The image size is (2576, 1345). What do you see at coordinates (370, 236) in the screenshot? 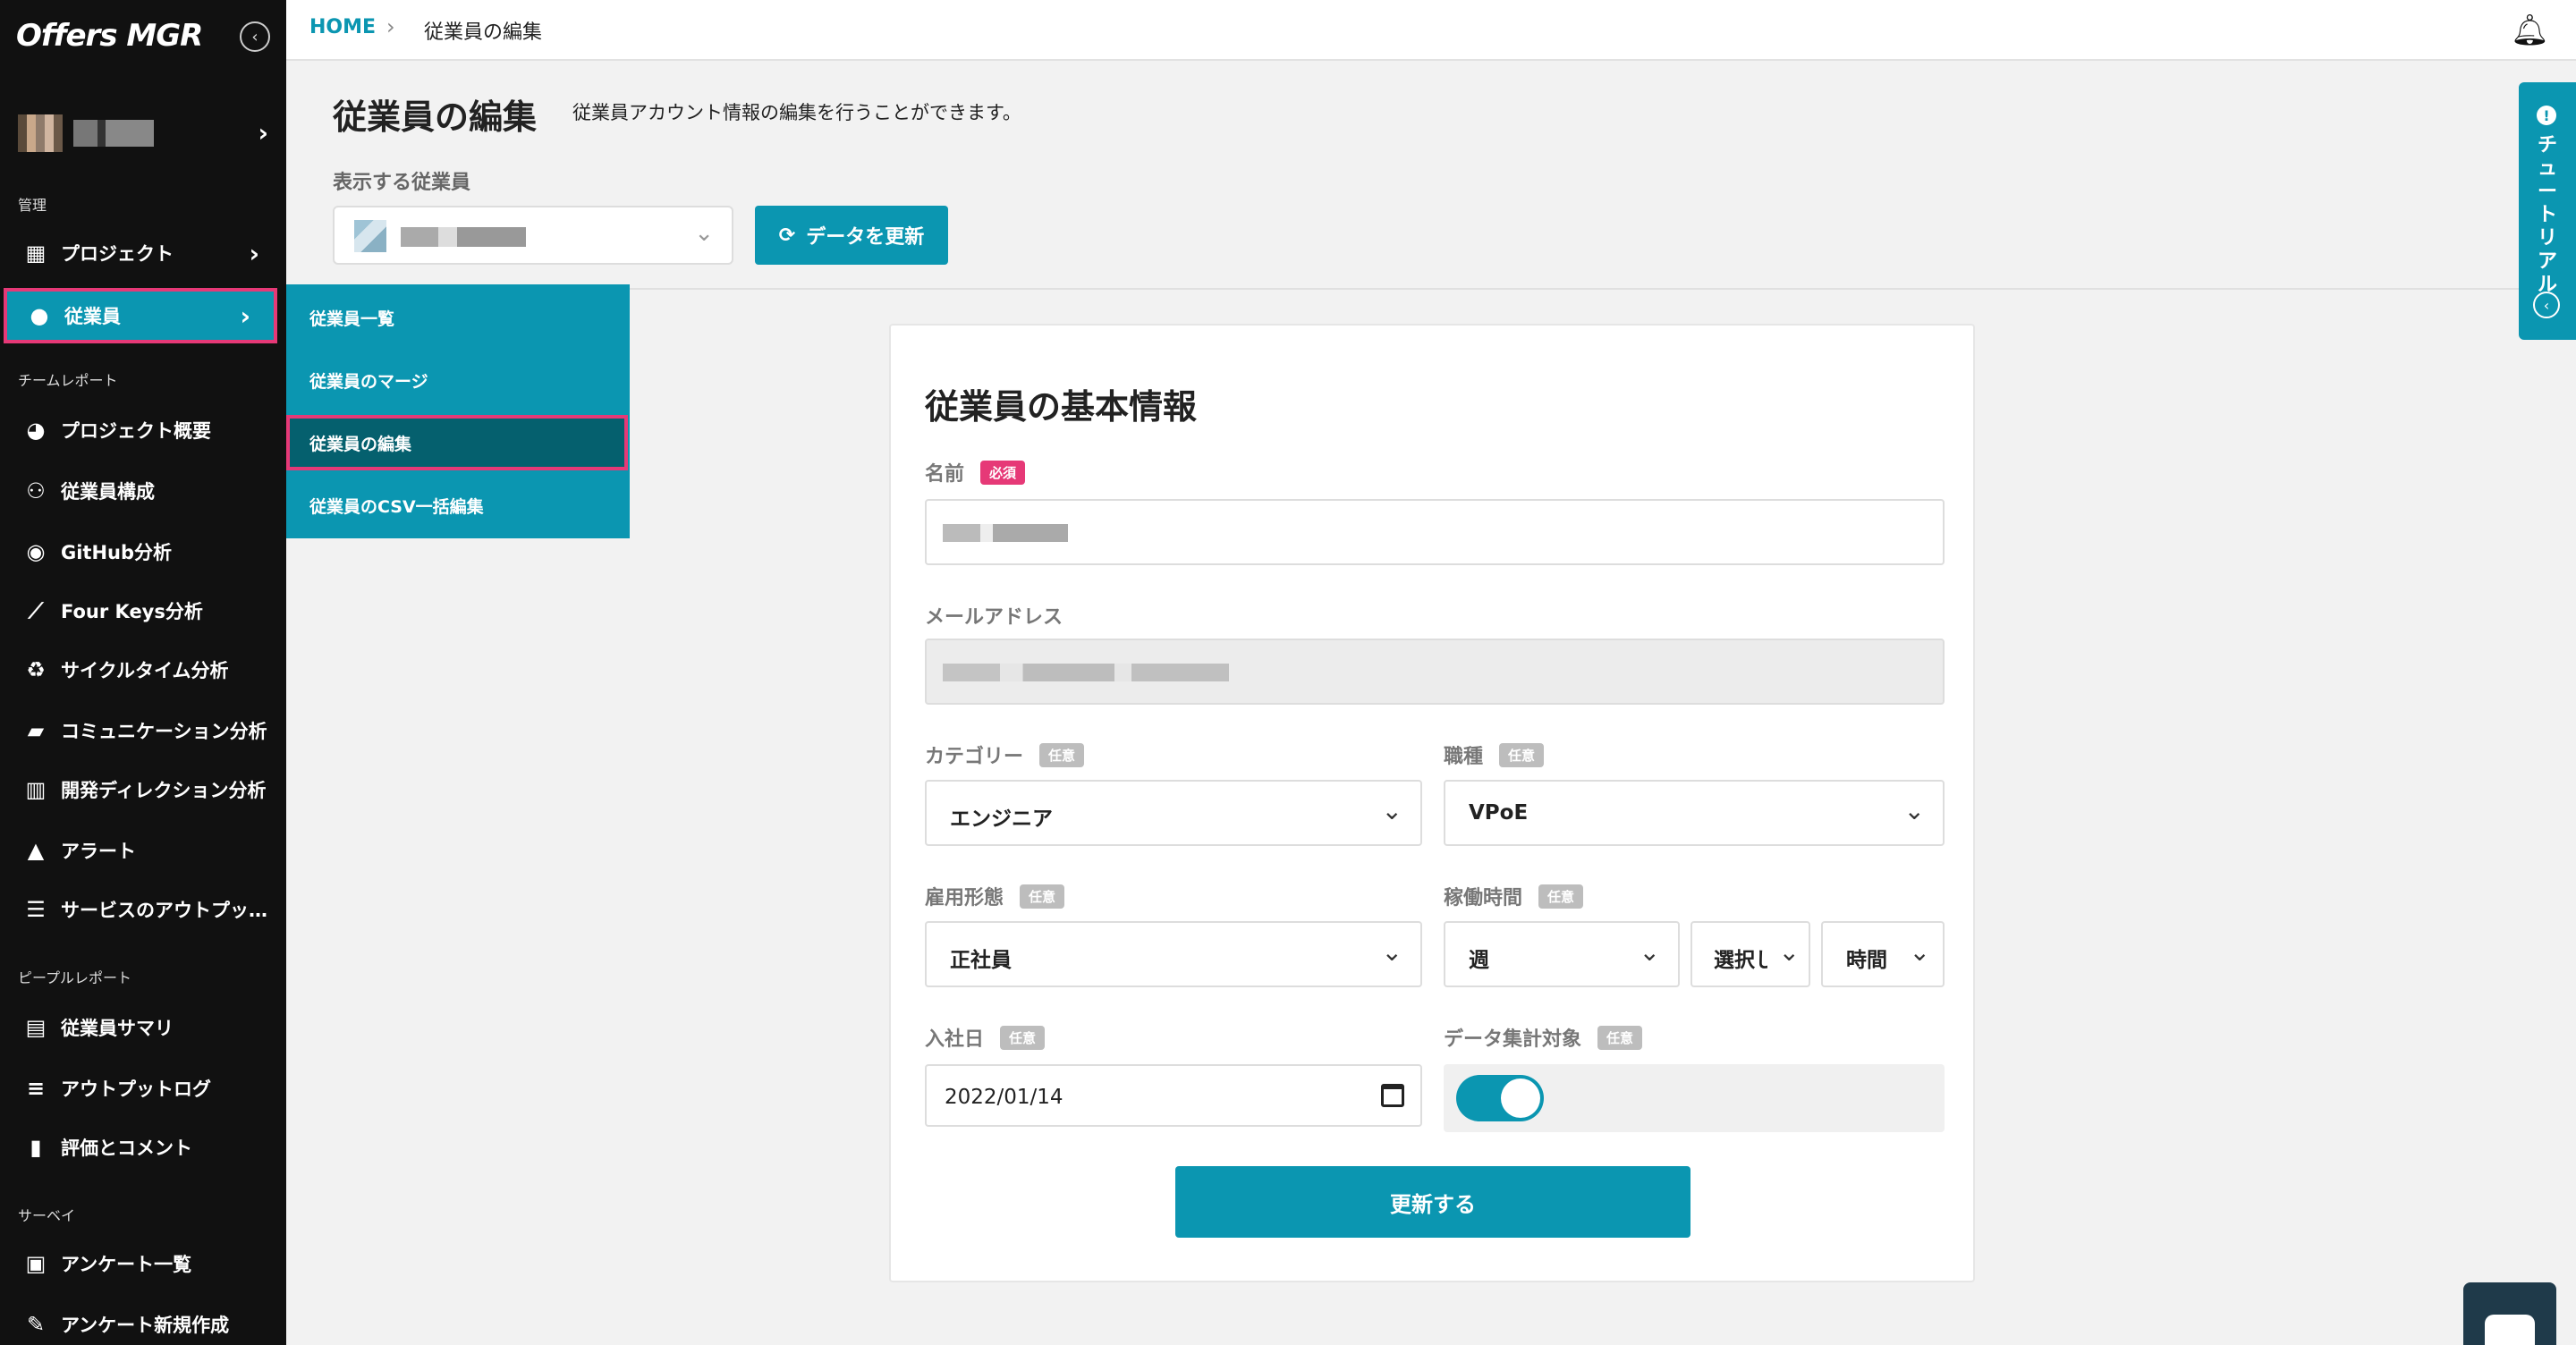
I see `employee-avatar` at bounding box center [370, 236].